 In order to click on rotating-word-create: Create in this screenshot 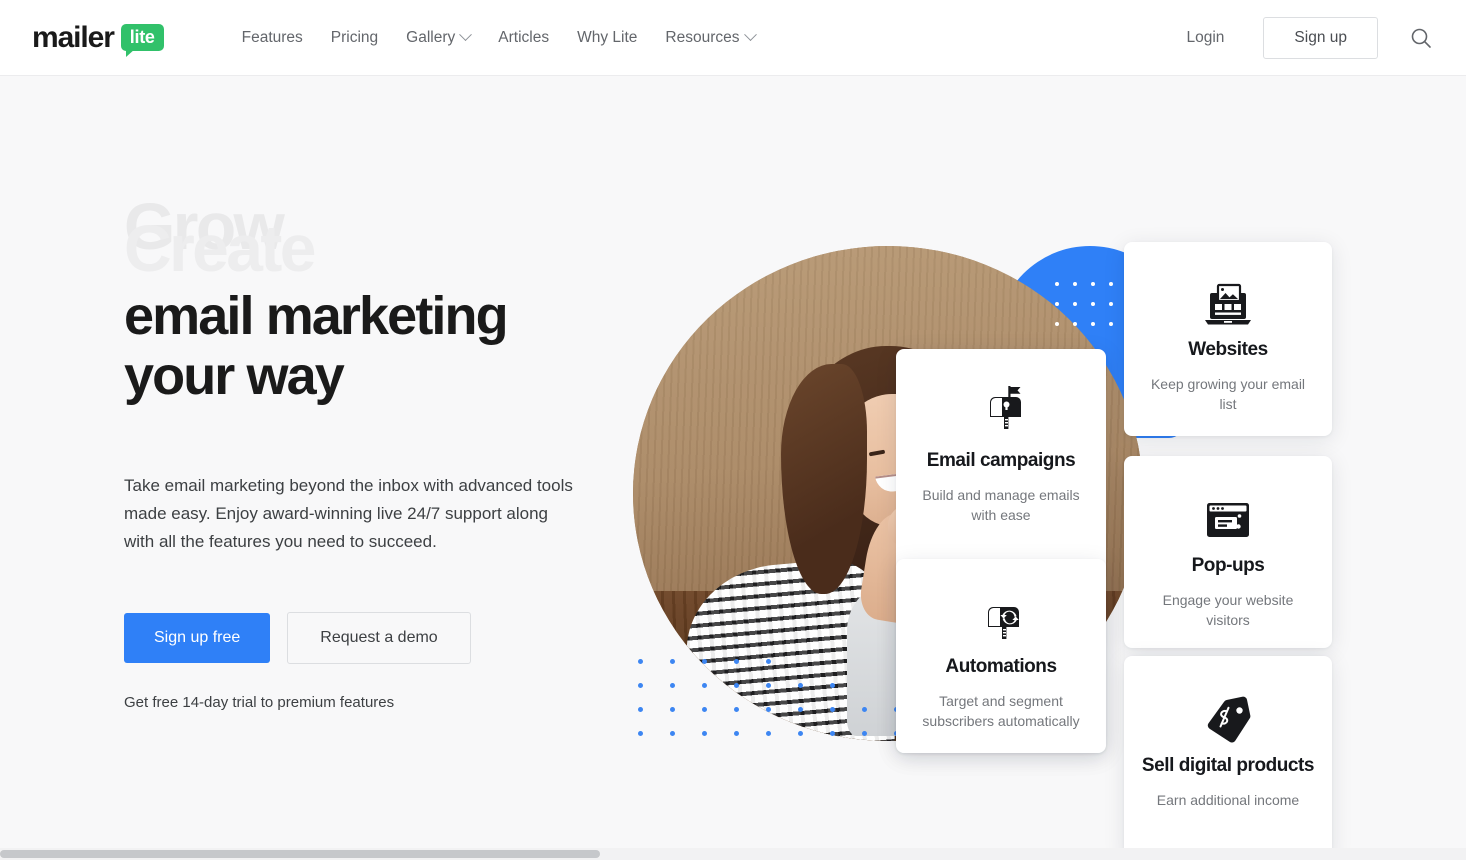, I will do `click(220, 248)`.